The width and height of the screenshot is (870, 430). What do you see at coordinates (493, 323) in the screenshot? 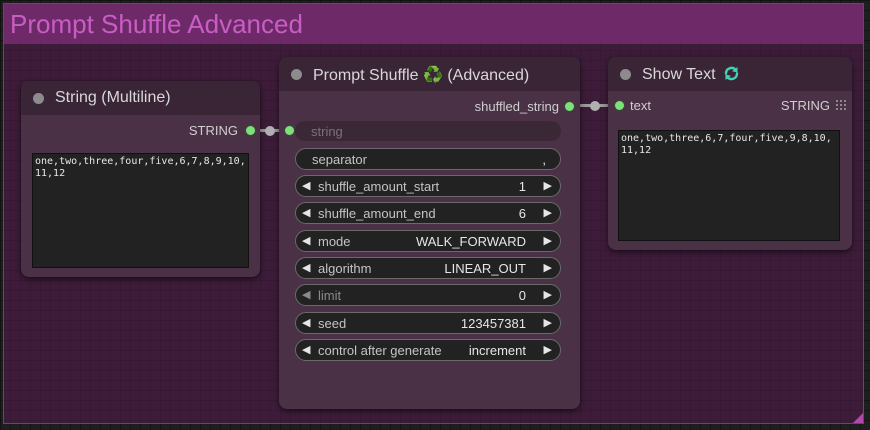
I see `widget-value: 123457381` at bounding box center [493, 323].